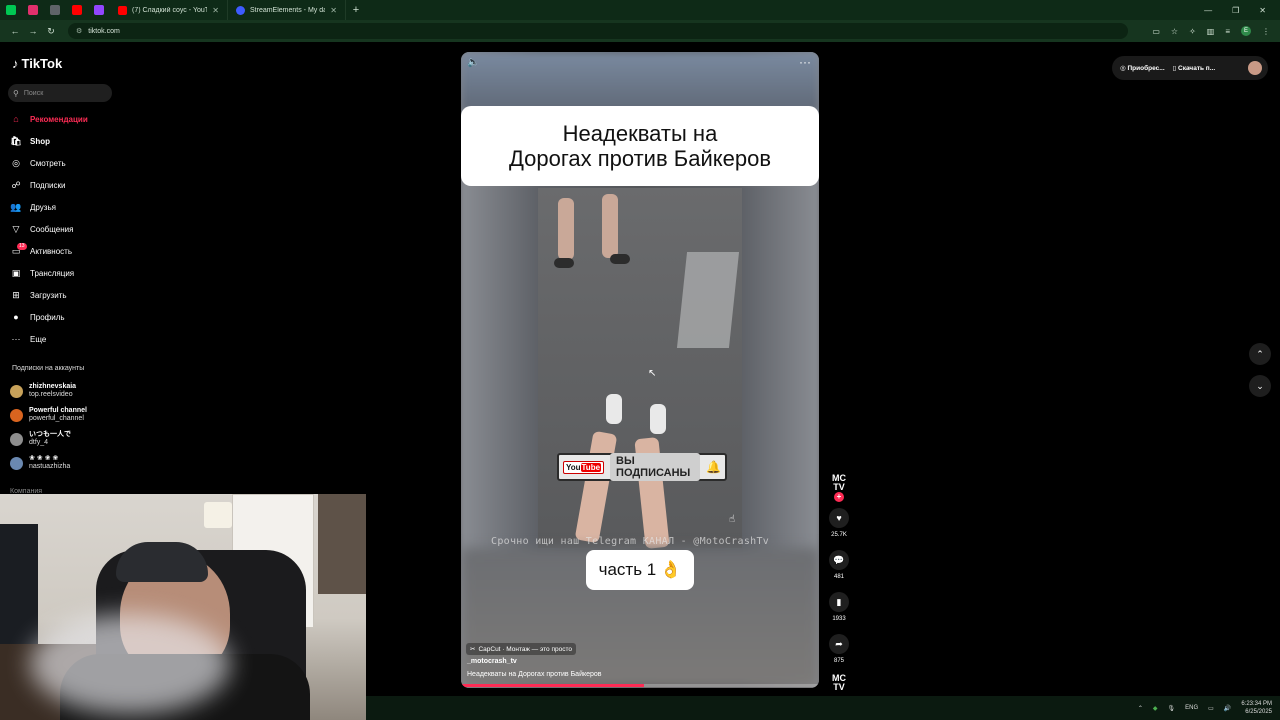 The width and height of the screenshot is (1280, 720). I want to click on sidebar-item-label: Друзья, so click(43, 207).